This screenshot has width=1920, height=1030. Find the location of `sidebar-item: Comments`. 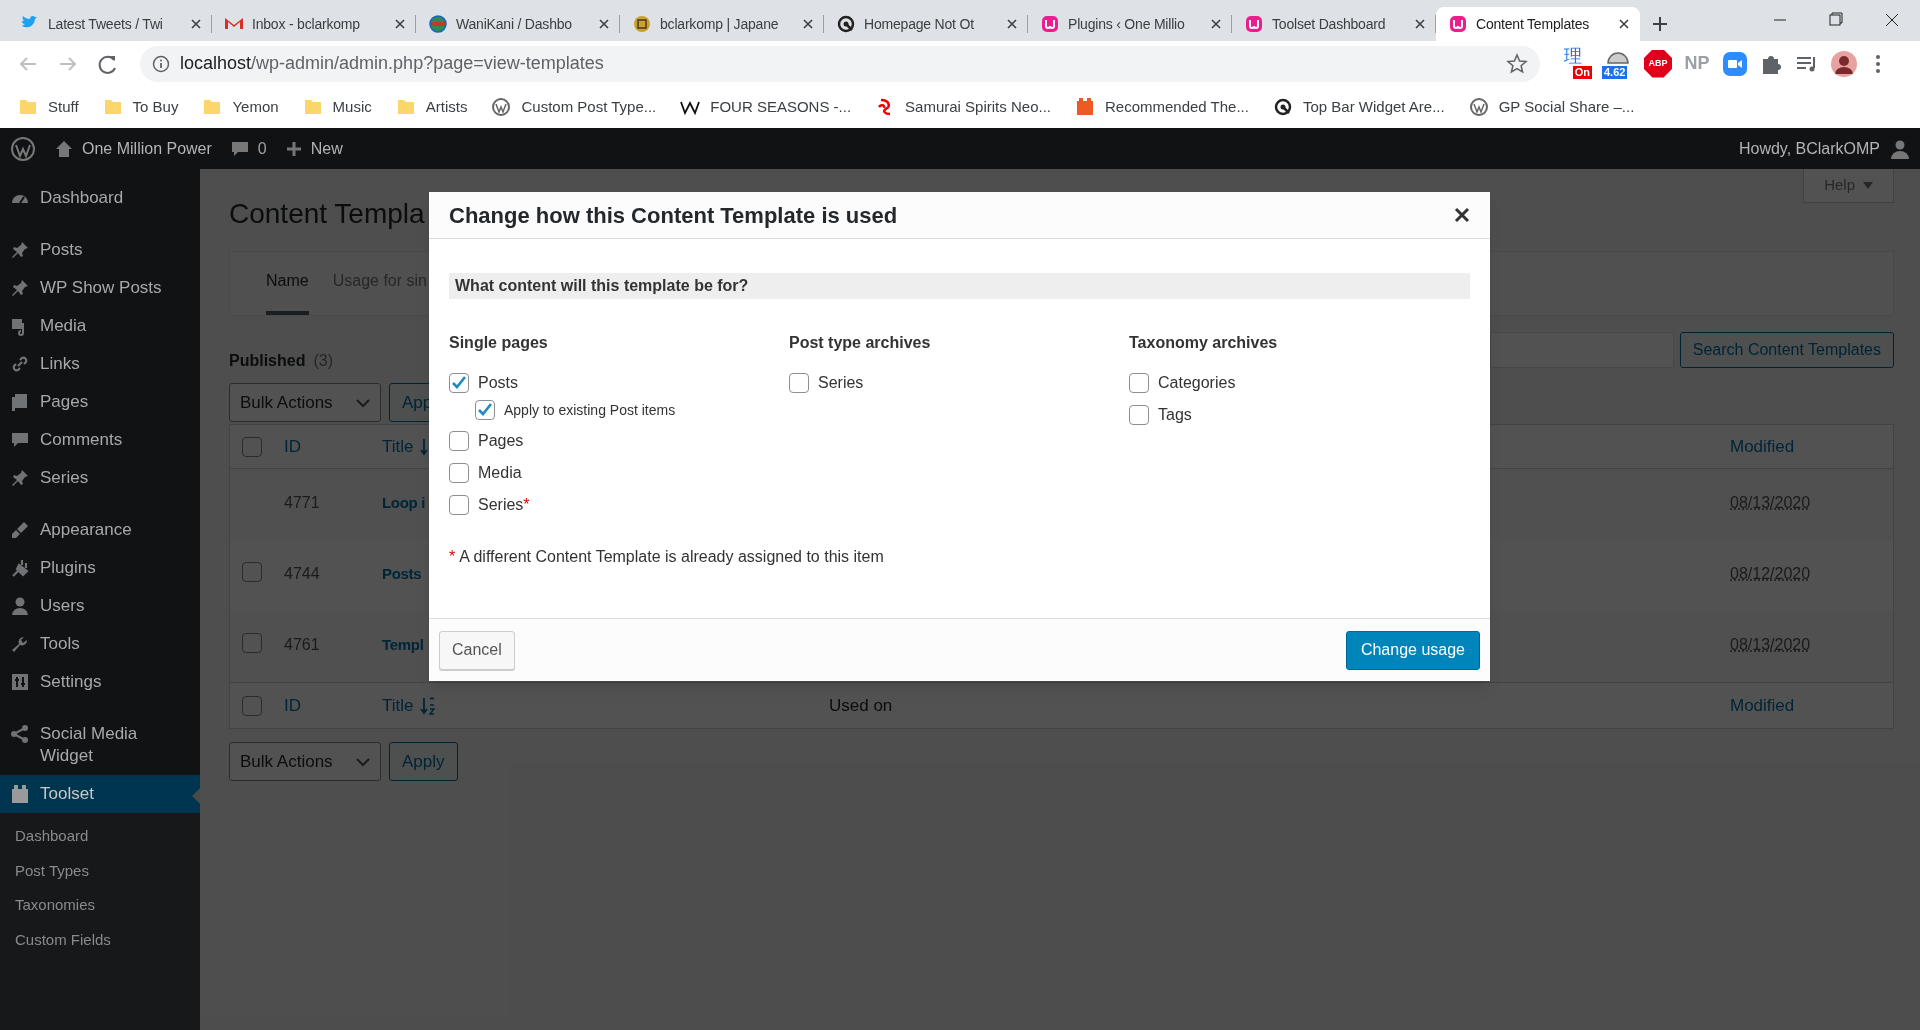

sidebar-item: Comments is located at coordinates (100, 440).